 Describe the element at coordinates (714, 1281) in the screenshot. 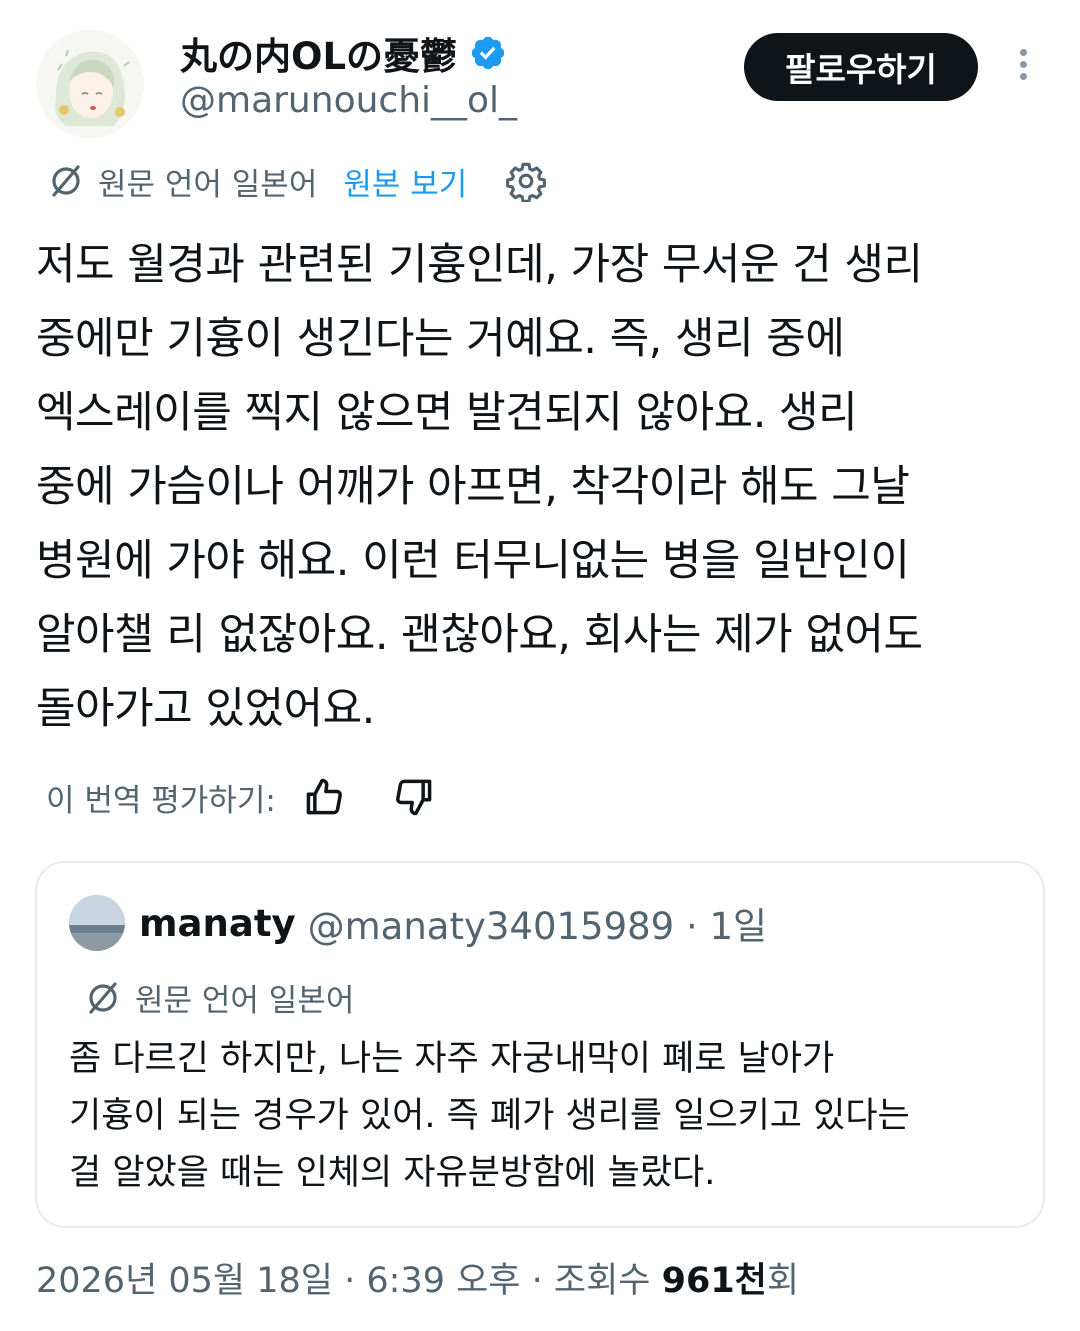

I see `view-count: 961천` at that location.